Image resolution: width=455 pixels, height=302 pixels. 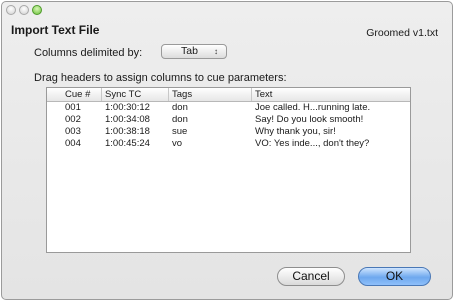 What do you see at coordinates (331, 94) in the screenshot?
I see `column-header-text: Text` at bounding box center [331, 94].